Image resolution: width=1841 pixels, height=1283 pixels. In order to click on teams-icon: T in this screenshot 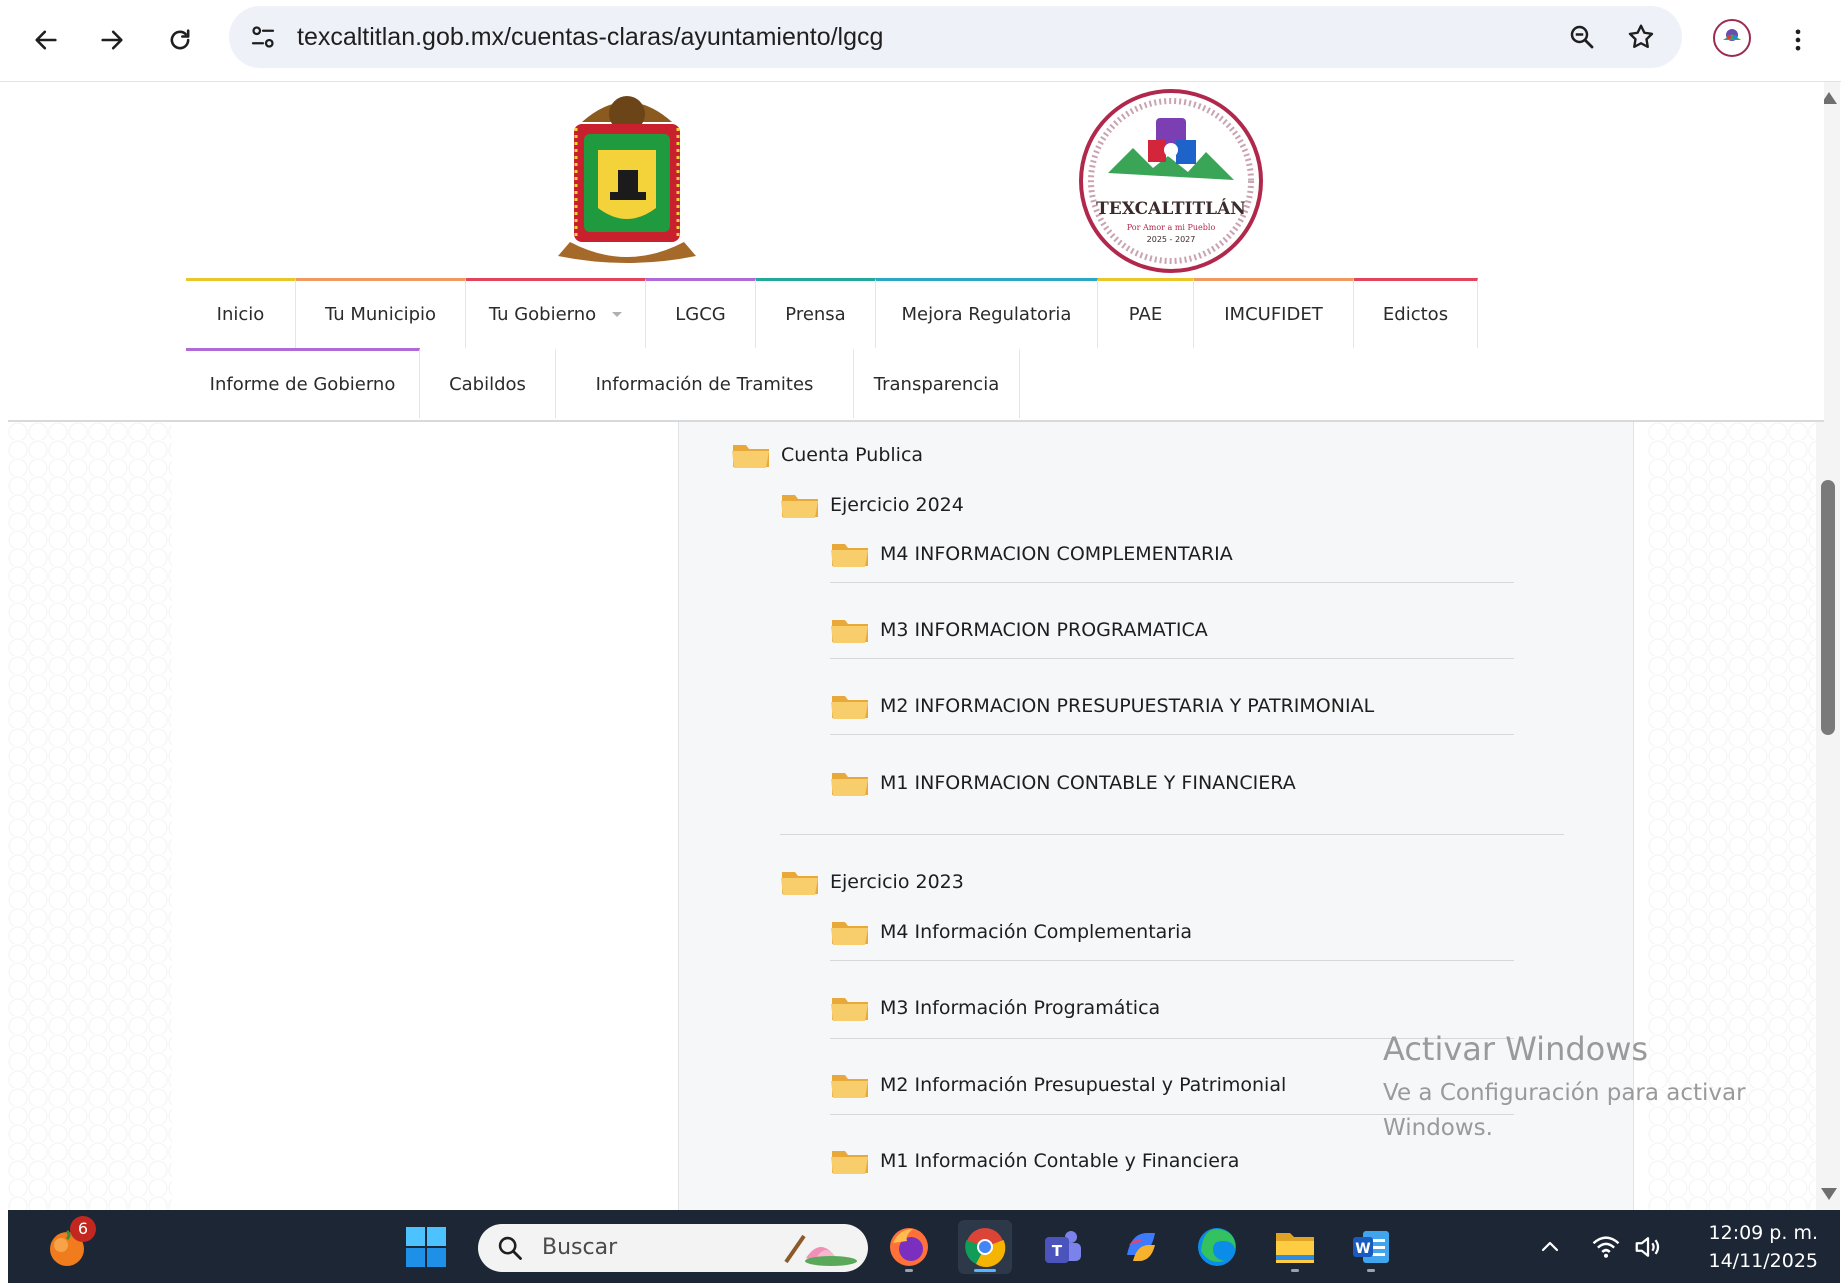, I will do `click(1063, 1247)`.